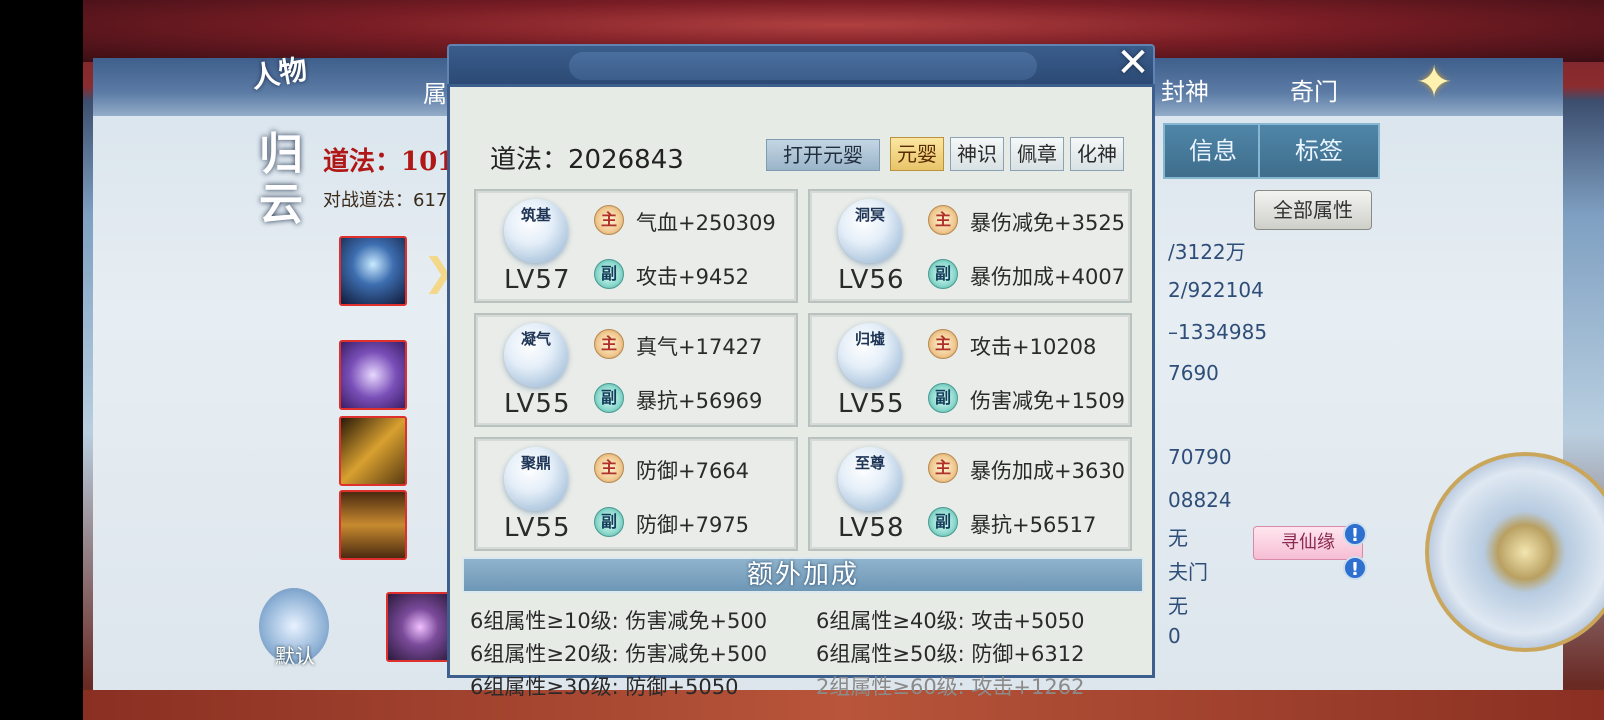 The height and width of the screenshot is (720, 1604). I want to click on right-stat: 08824, so click(1200, 500).